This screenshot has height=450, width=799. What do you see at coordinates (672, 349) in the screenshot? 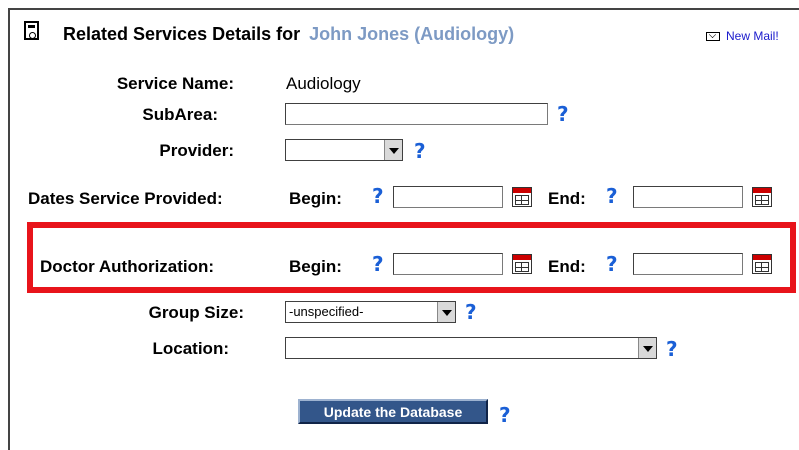
I see `location-help-icon: ?` at bounding box center [672, 349].